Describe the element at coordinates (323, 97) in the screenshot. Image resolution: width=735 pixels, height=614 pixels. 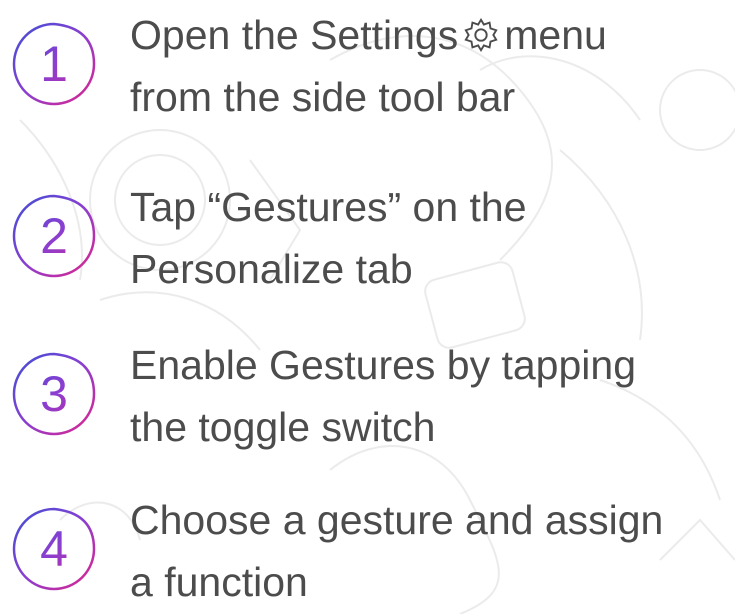
I see `step-line-2: from the side tool bar` at that location.